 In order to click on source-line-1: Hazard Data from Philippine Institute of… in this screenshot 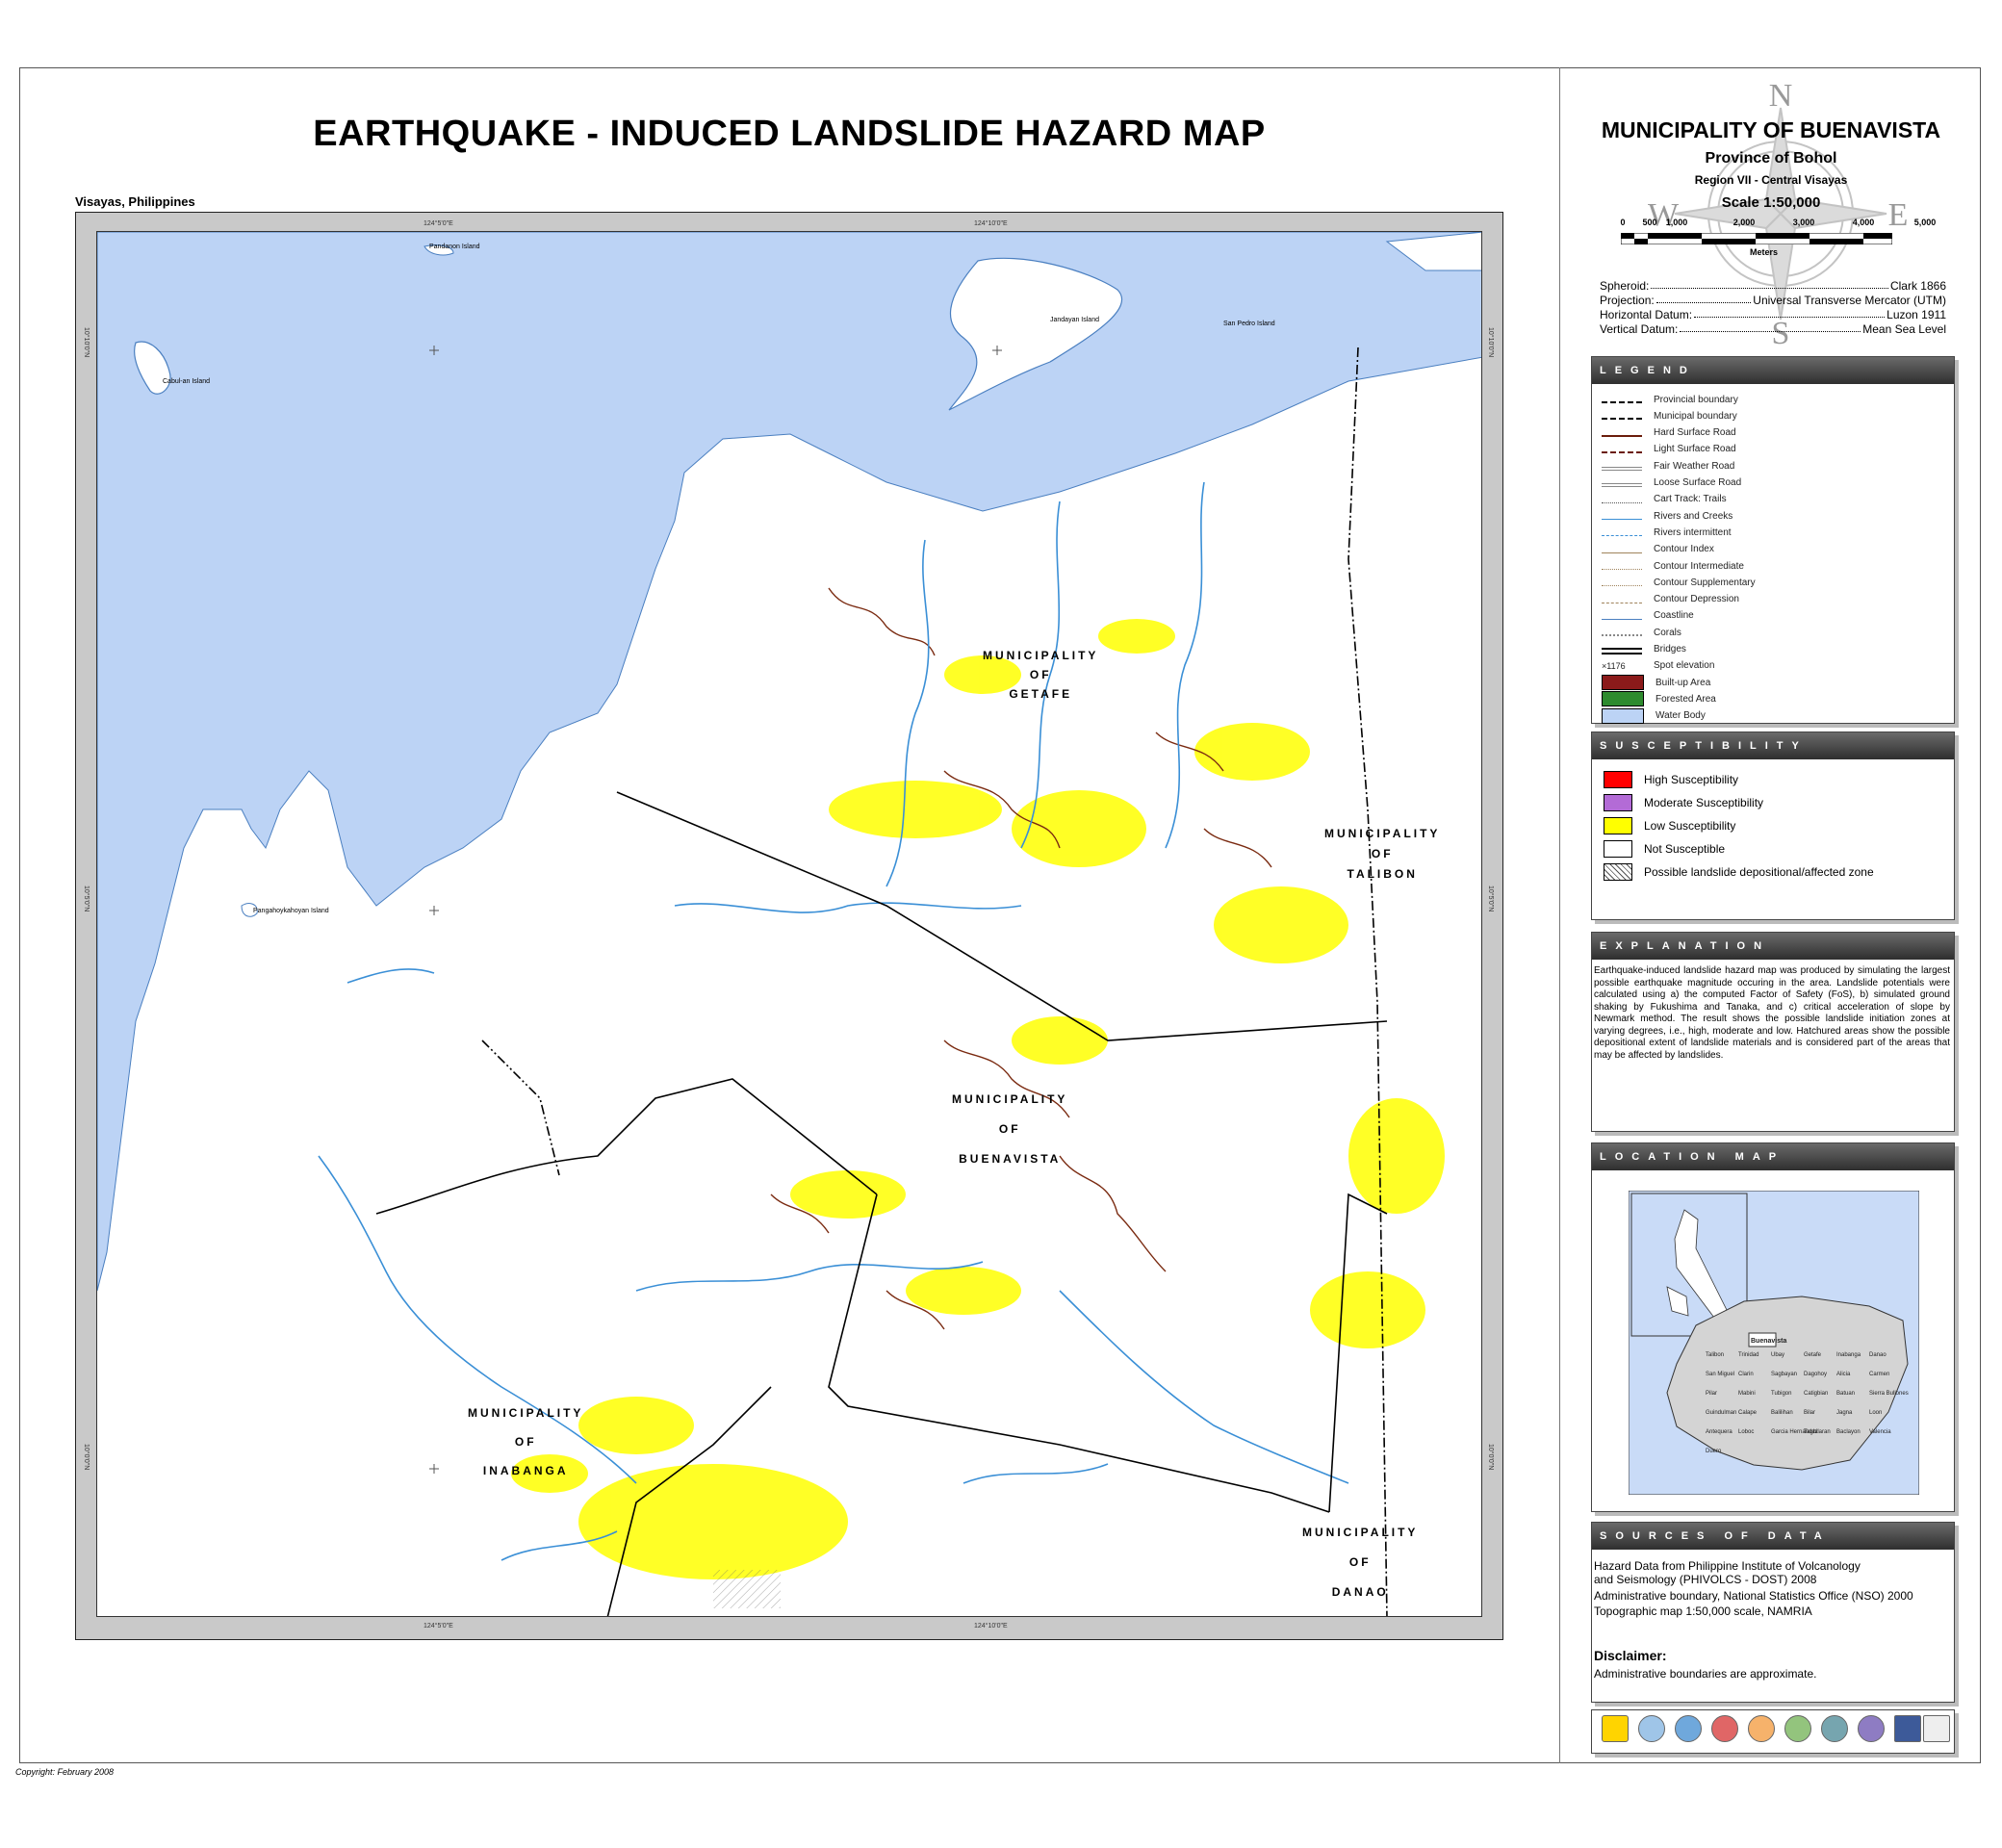, I will do `click(1727, 1566)`.